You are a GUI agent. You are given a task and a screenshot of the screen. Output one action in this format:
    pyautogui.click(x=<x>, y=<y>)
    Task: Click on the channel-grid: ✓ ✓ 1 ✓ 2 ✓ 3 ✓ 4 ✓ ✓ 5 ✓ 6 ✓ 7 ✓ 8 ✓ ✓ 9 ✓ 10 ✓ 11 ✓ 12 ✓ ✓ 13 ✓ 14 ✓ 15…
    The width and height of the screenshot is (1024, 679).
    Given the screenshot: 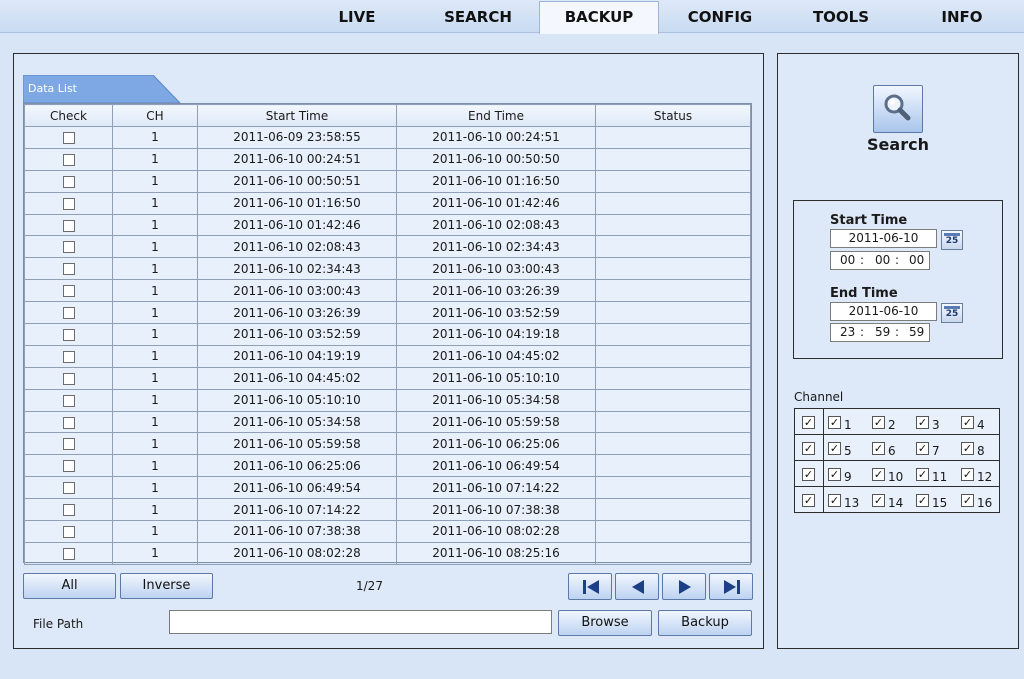 What is the action you would take?
    pyautogui.click(x=897, y=460)
    